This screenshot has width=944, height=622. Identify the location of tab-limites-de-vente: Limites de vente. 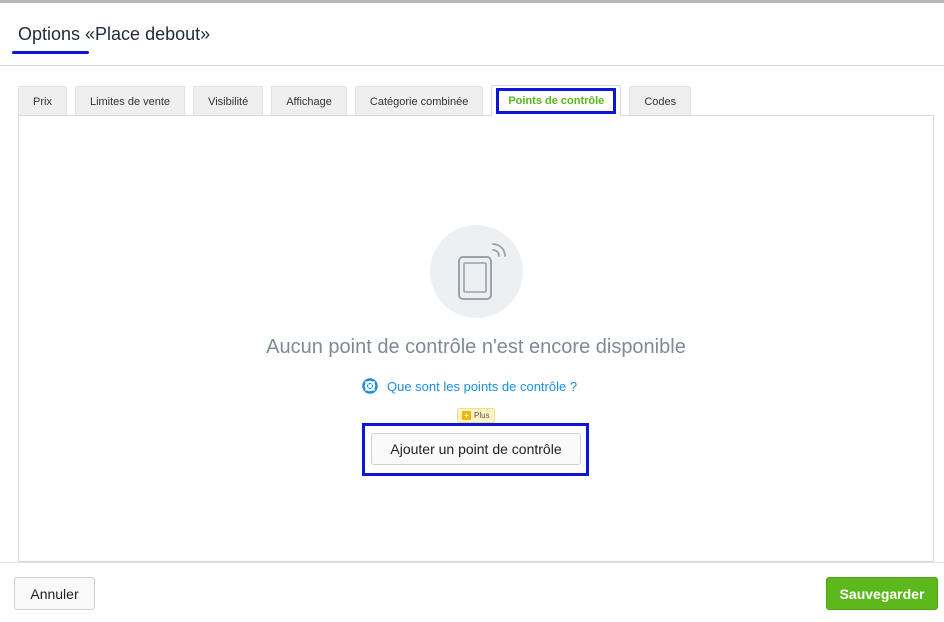
(130, 101).